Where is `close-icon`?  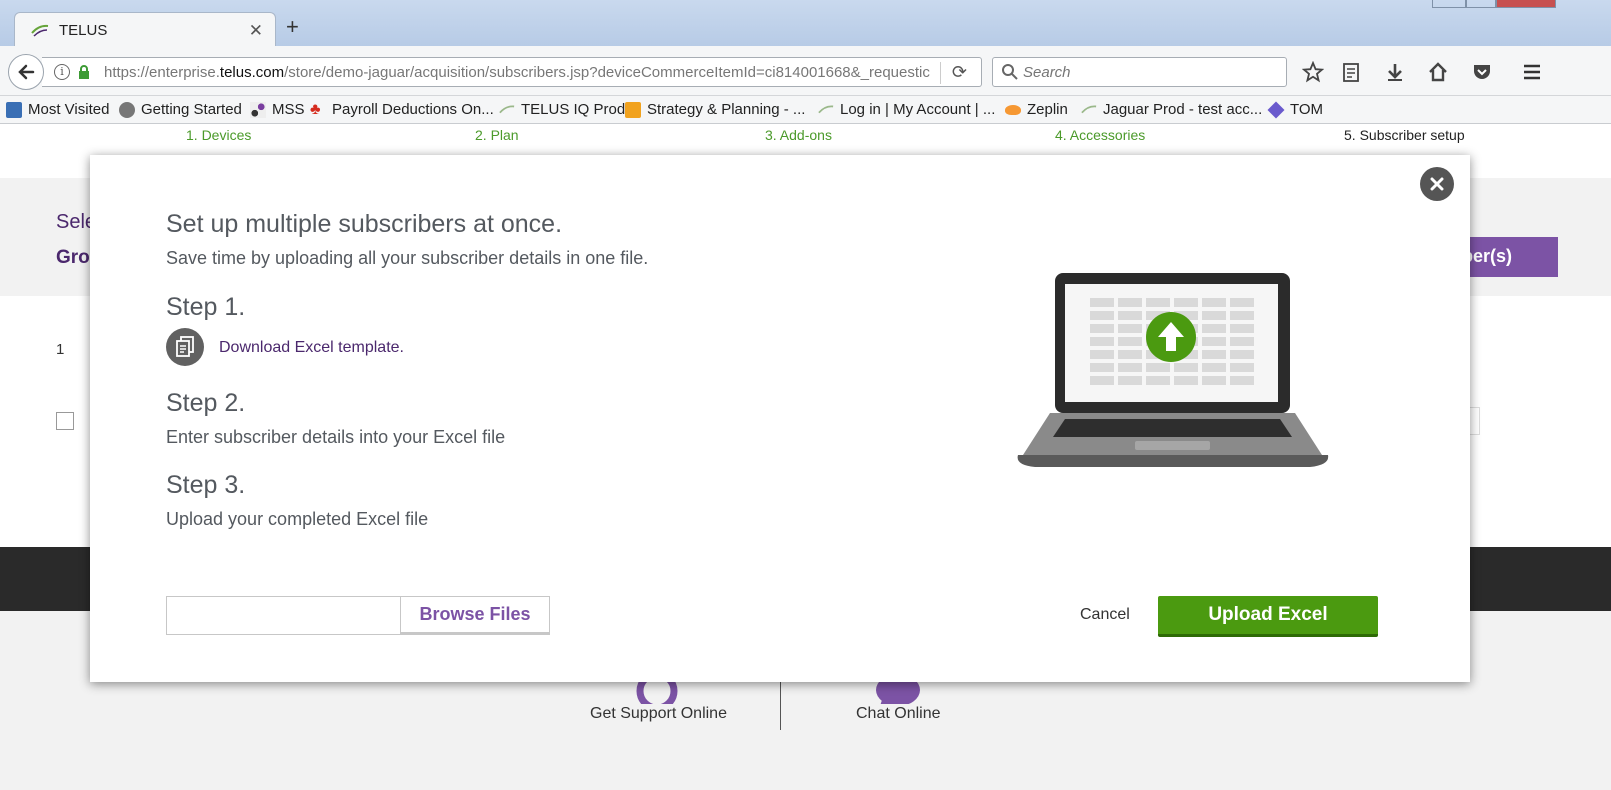
close-icon is located at coordinates (1437, 184).